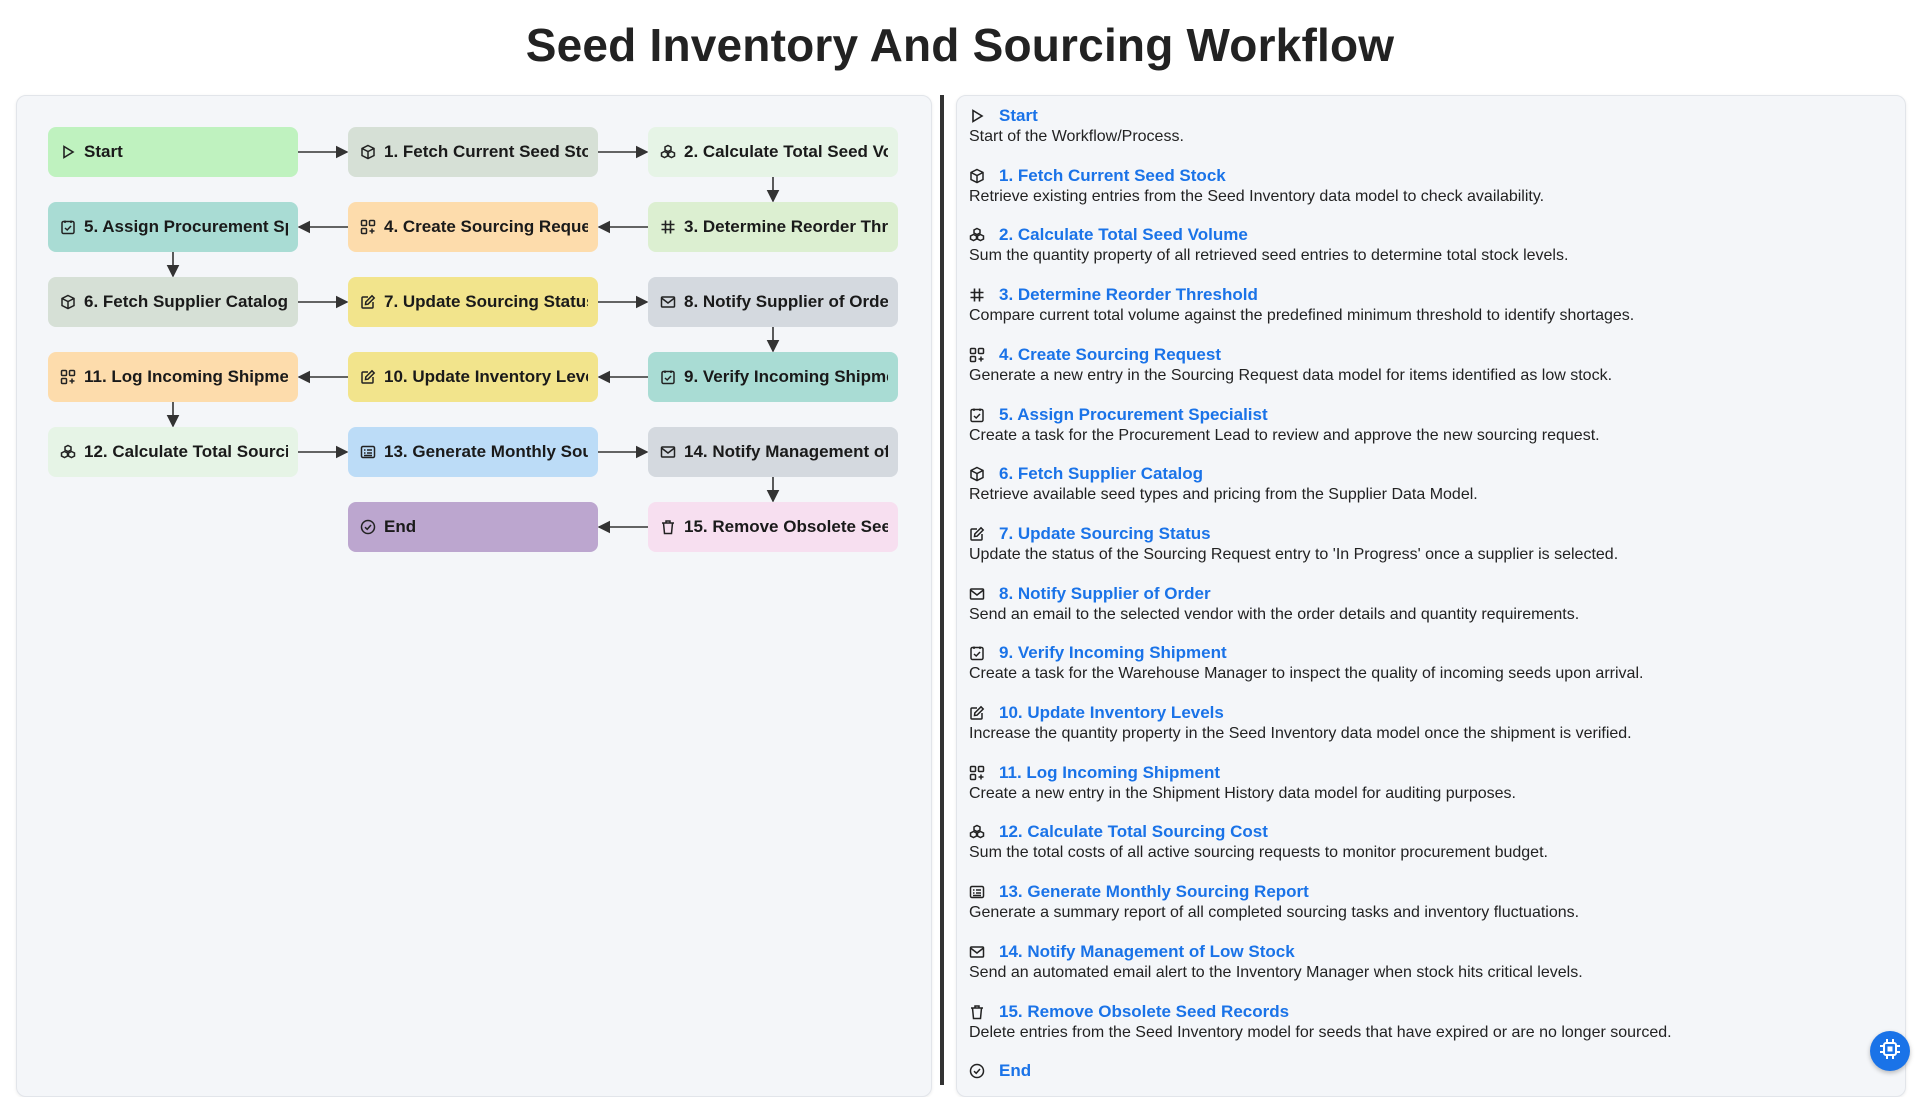  I want to click on step-title-link: 14. Notify Management of Low Stock, so click(1147, 952).